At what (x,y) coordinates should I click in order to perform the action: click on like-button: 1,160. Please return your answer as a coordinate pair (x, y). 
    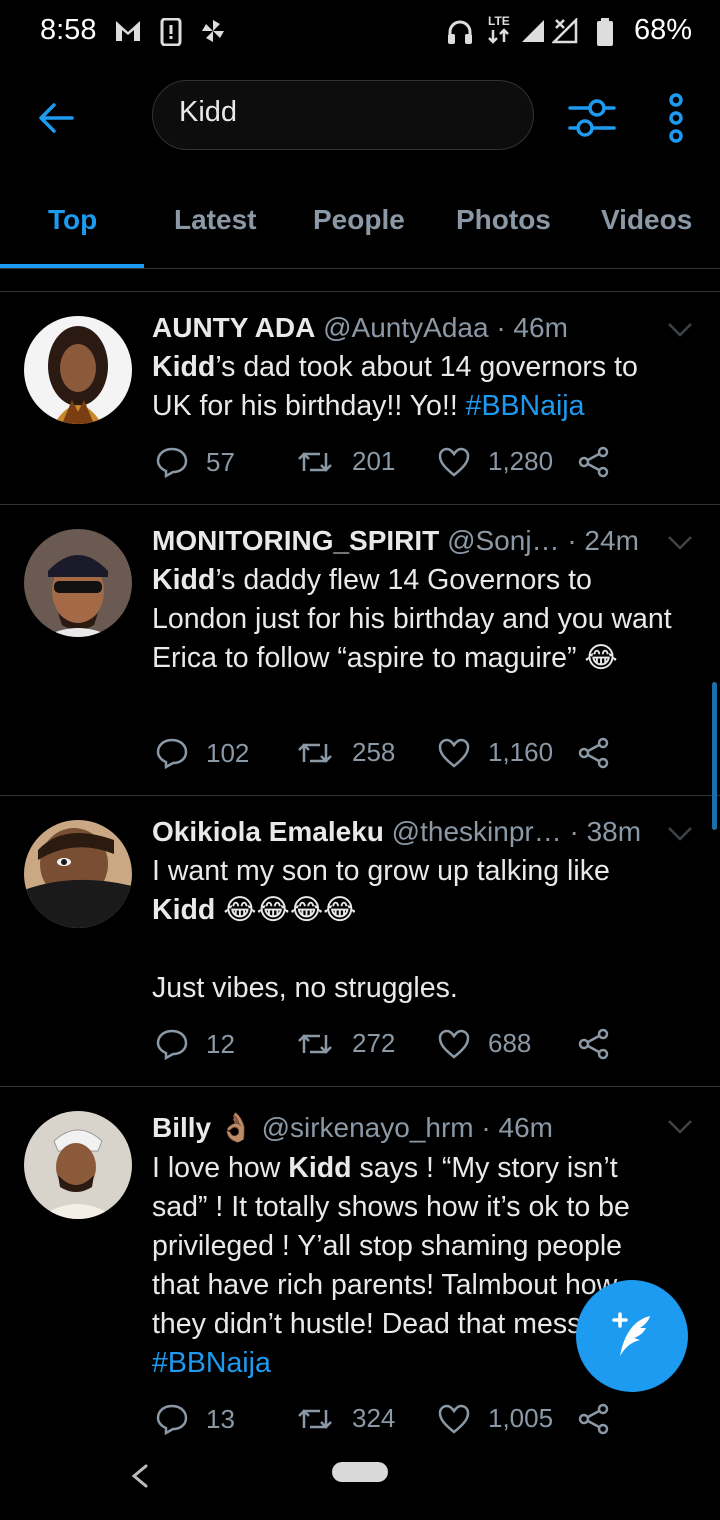
    Looking at the image, I should click on (495, 752).